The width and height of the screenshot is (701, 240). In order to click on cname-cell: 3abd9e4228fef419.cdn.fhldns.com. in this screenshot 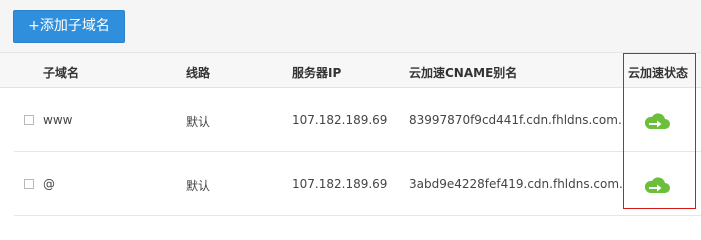, I will do `click(516, 184)`.